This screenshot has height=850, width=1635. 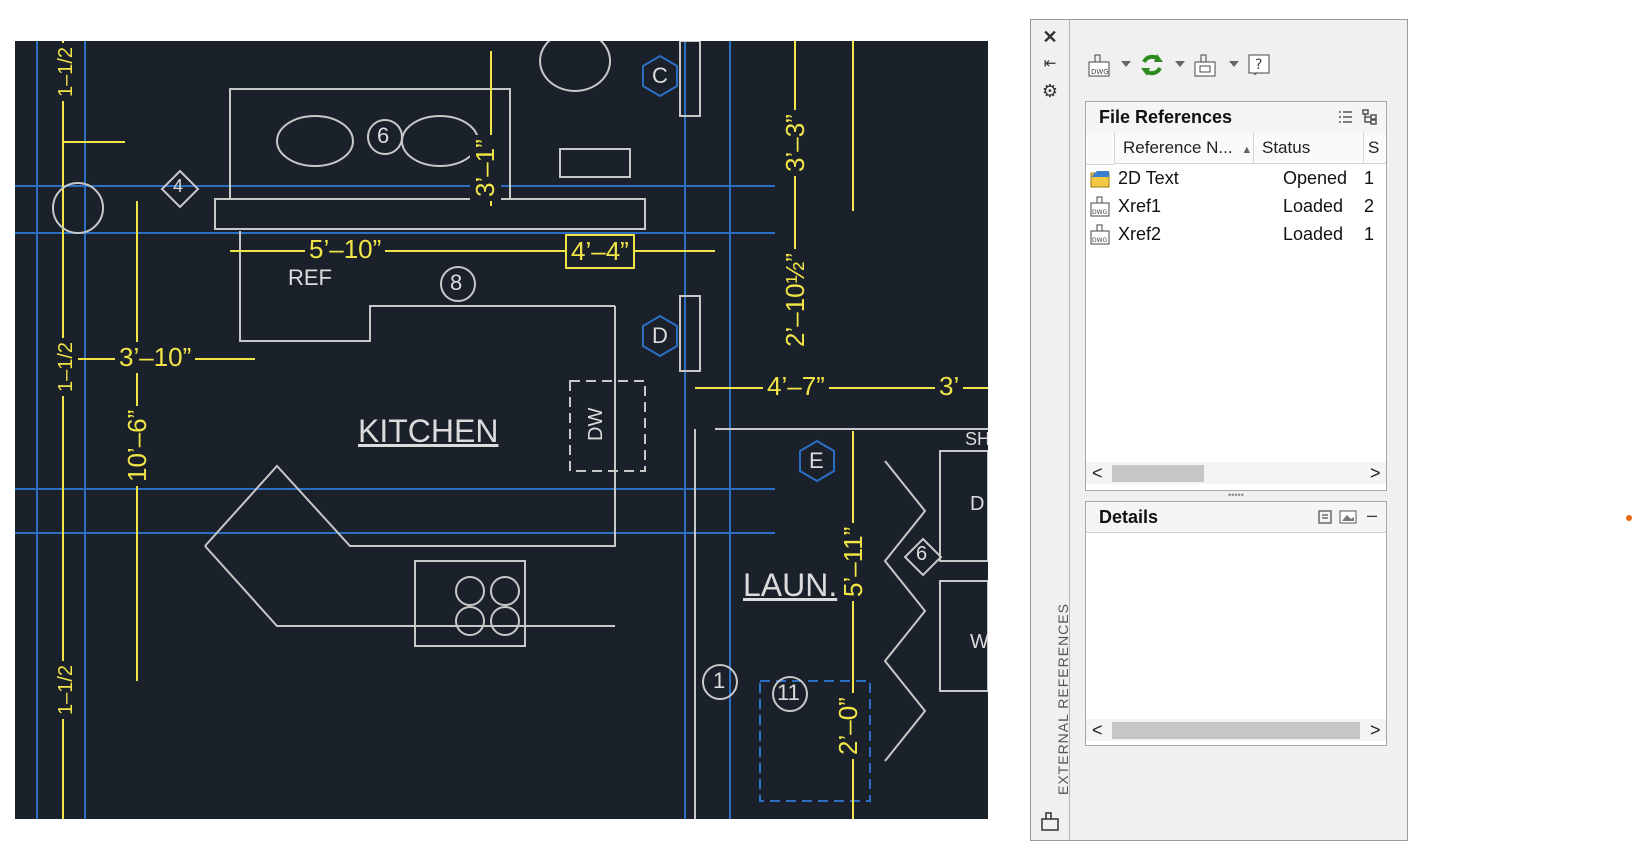 What do you see at coordinates (1348, 519) in the screenshot?
I see `preview-icon` at bounding box center [1348, 519].